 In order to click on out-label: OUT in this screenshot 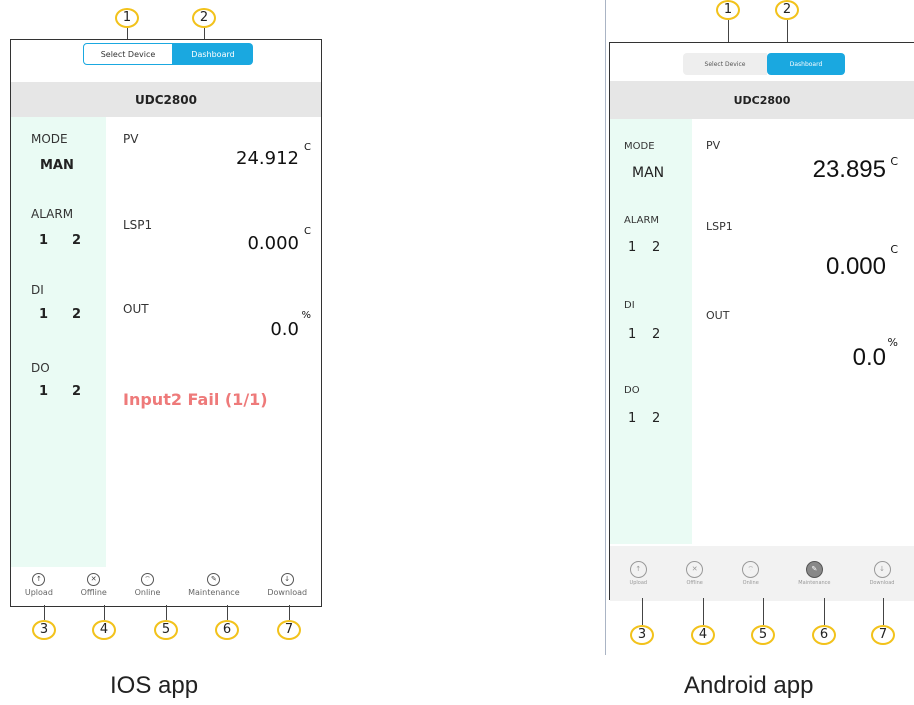, I will do `click(136, 309)`.